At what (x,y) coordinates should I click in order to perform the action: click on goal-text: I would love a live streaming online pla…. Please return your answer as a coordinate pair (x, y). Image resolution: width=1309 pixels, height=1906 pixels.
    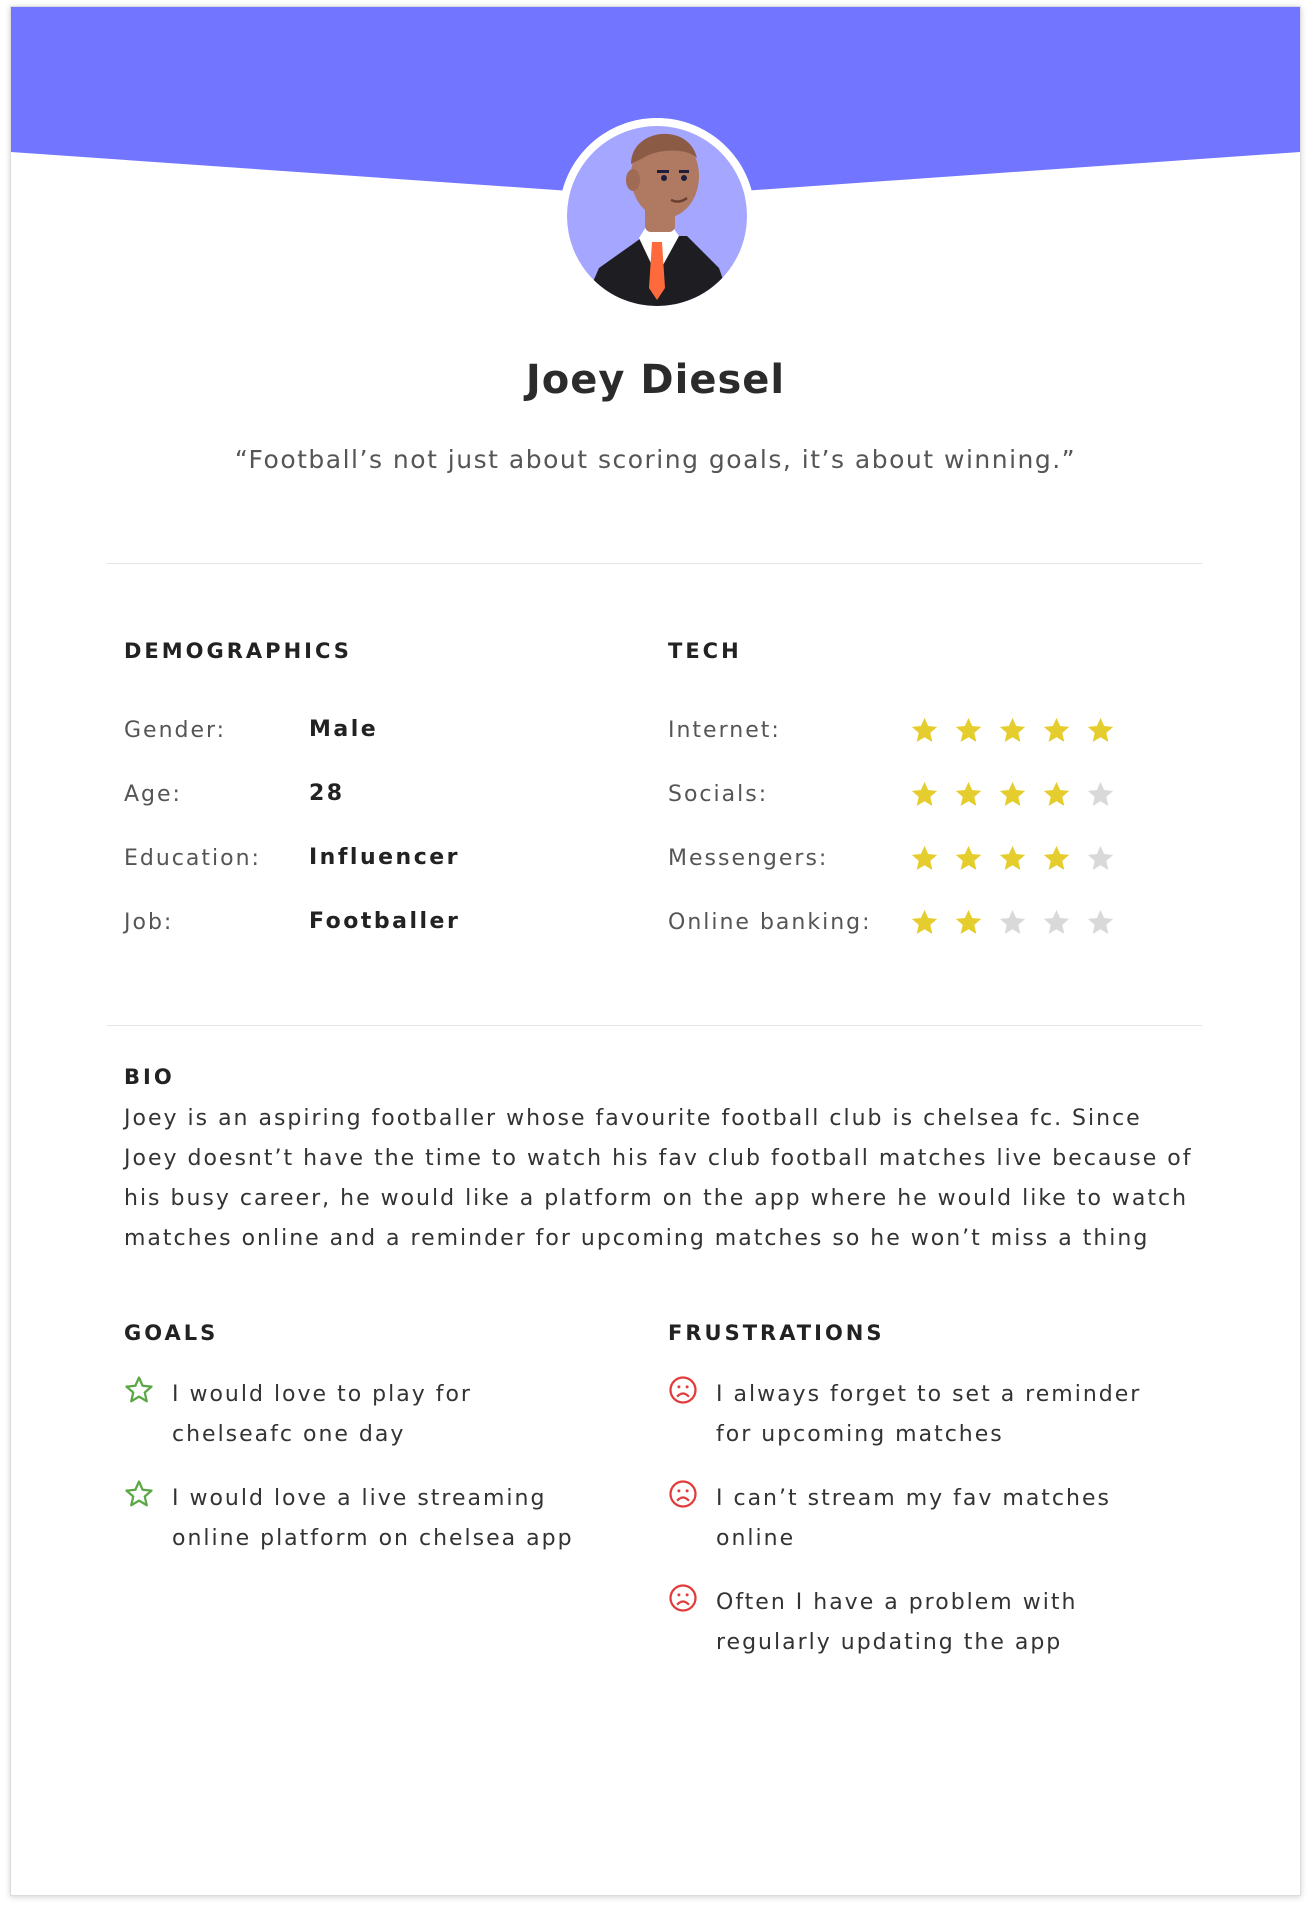
    Looking at the image, I should click on (373, 1518).